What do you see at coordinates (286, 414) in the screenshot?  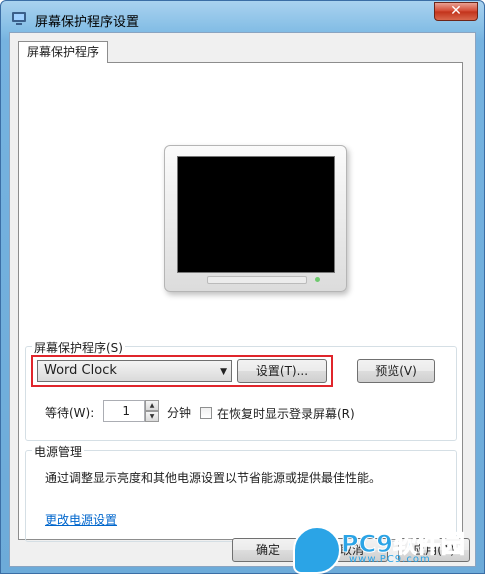 I see `resume-logon-label: 在恢复时显示登录屏幕(R)` at bounding box center [286, 414].